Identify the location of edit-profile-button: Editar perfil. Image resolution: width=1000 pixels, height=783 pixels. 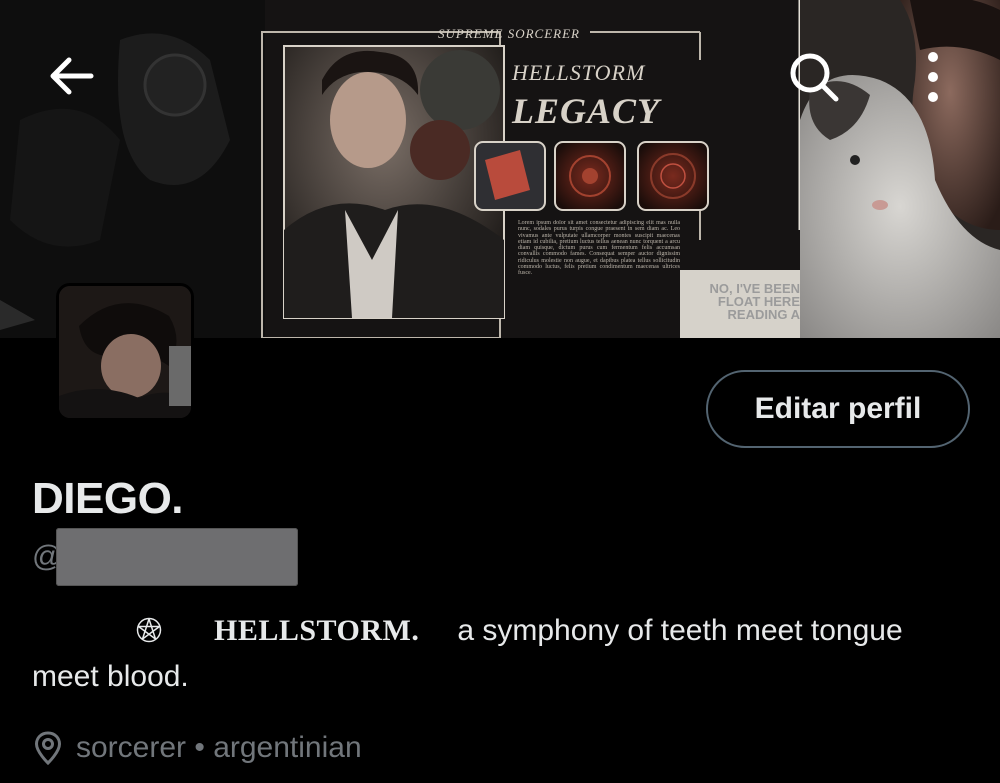
(838, 409).